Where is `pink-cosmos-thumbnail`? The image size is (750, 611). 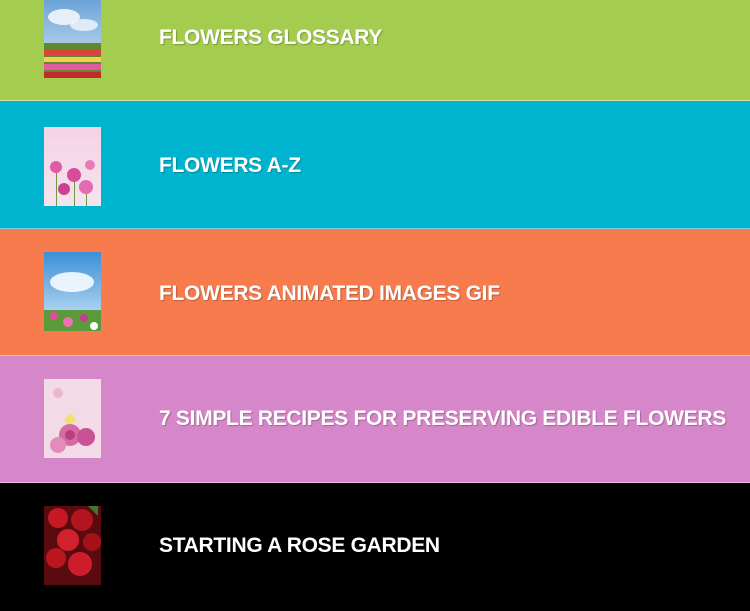
pink-cosmos-thumbnail is located at coordinates (72, 166).